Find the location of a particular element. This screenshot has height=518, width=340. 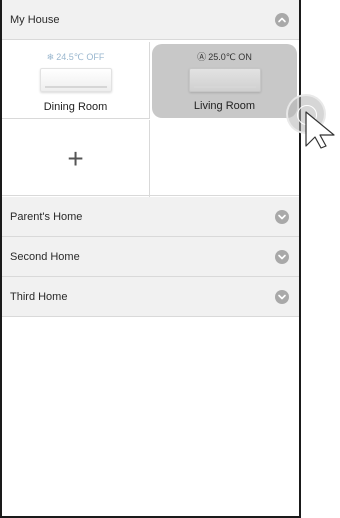

group-title: Second Home is located at coordinates (45, 256).